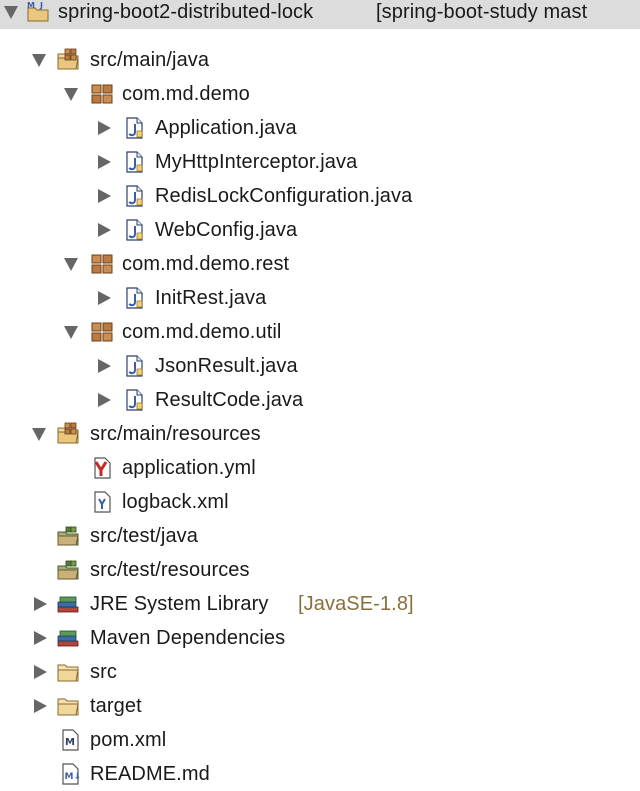  Describe the element at coordinates (206, 264) in the screenshot. I see `tree-item-label: com.md.demo.rest` at that location.